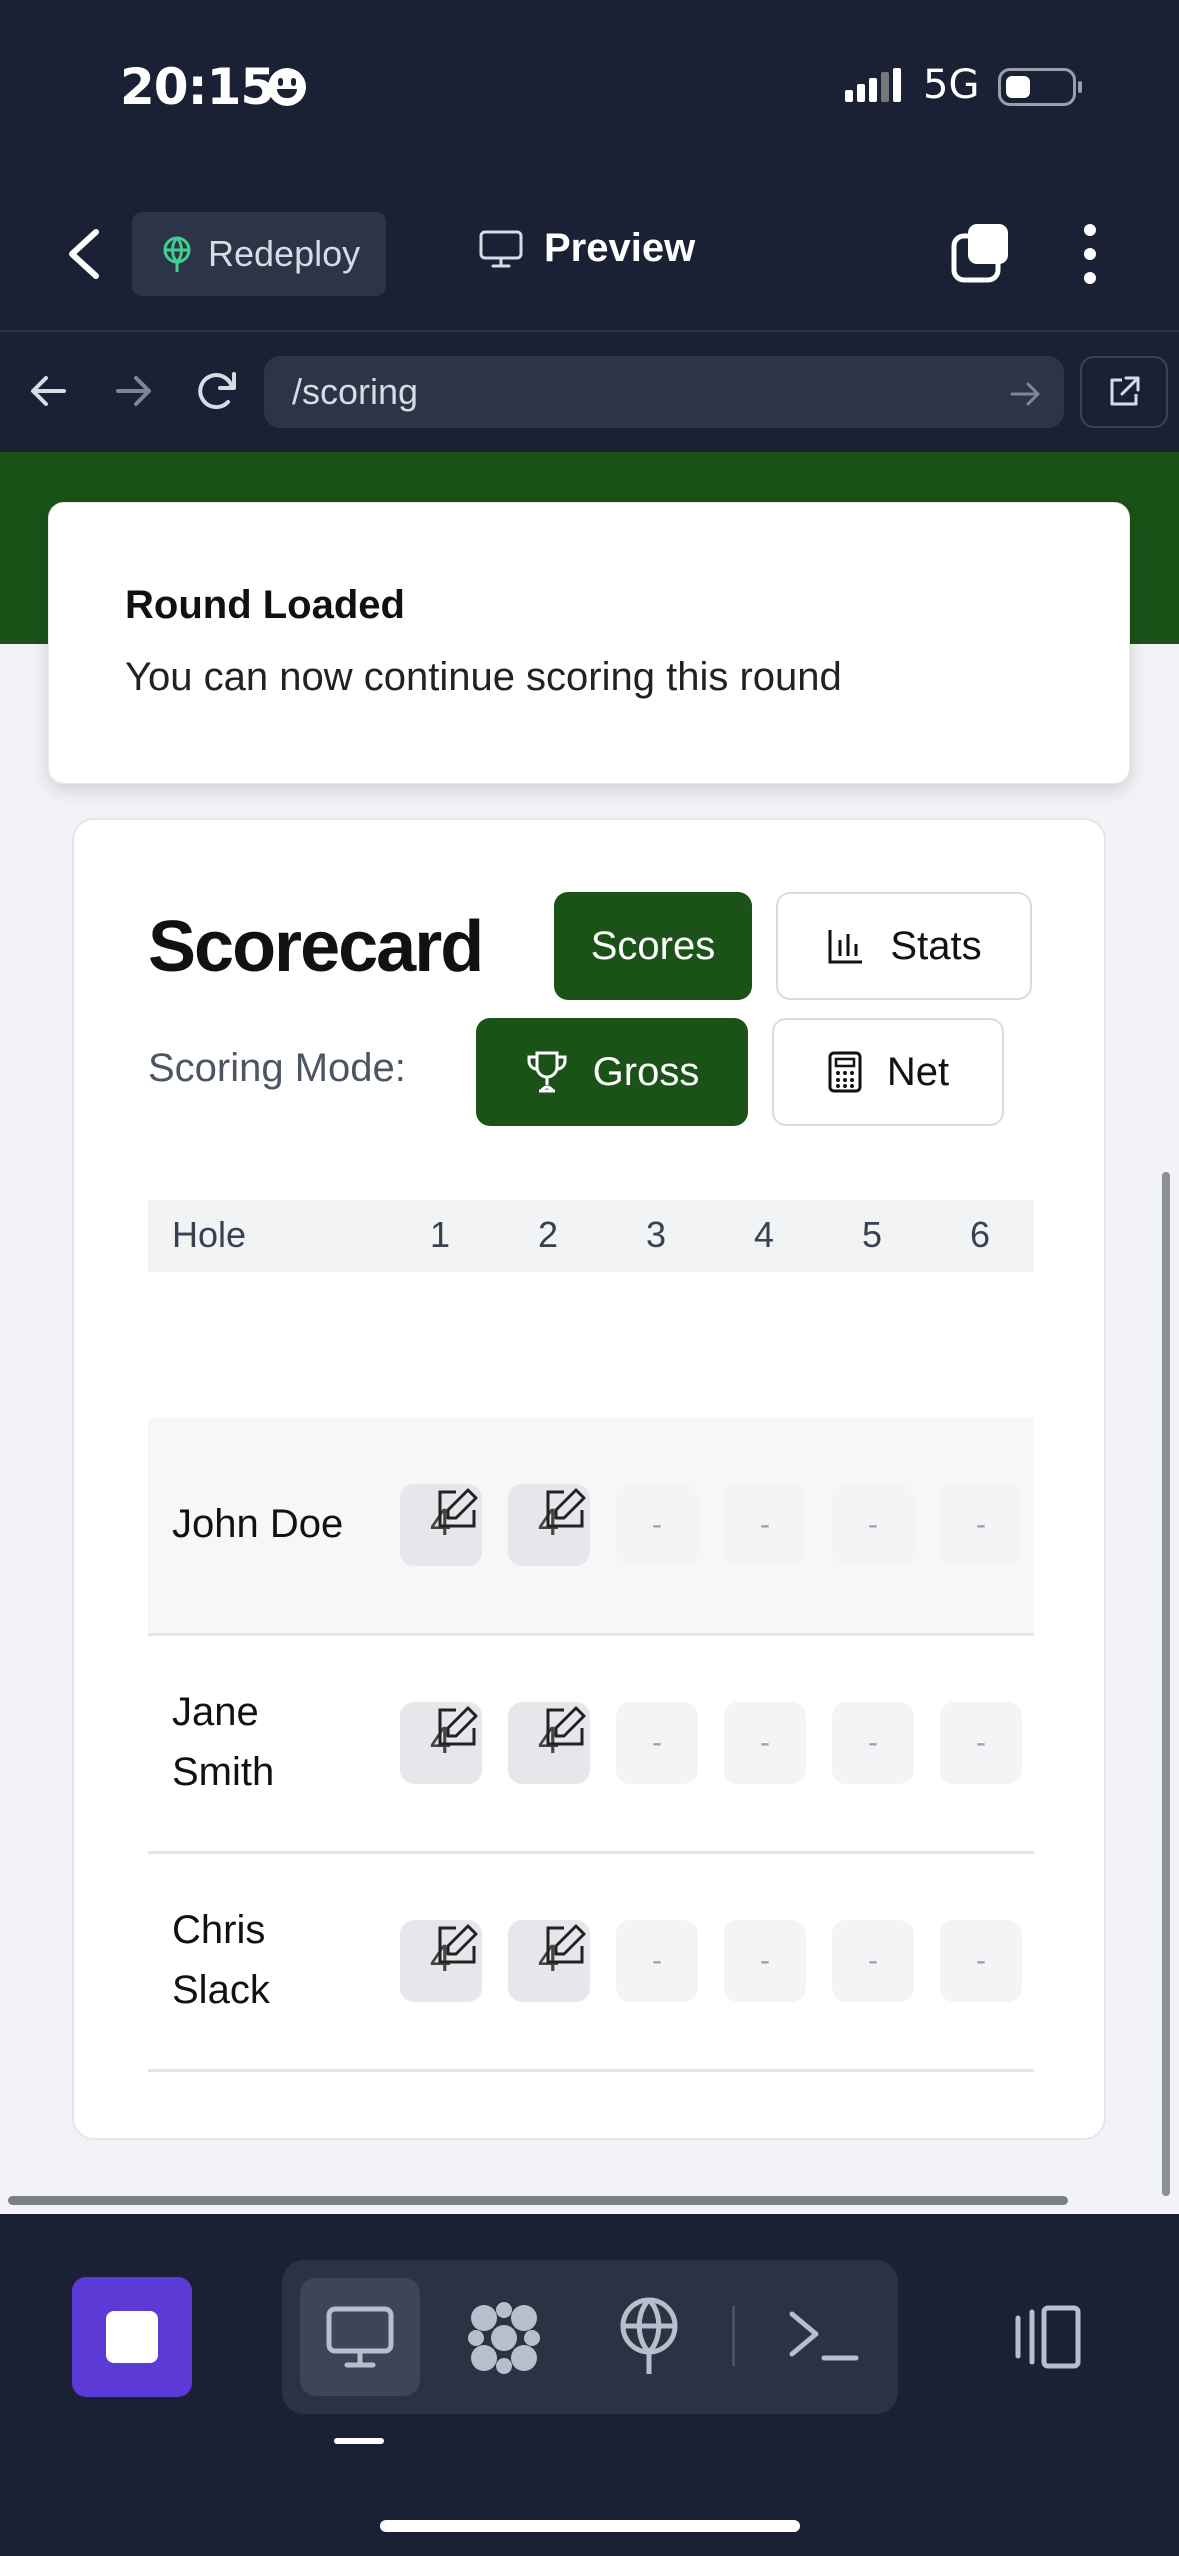 This screenshot has height=2556, width=1179. What do you see at coordinates (504, 2338) in the screenshot?
I see `apps-grid-icon` at bounding box center [504, 2338].